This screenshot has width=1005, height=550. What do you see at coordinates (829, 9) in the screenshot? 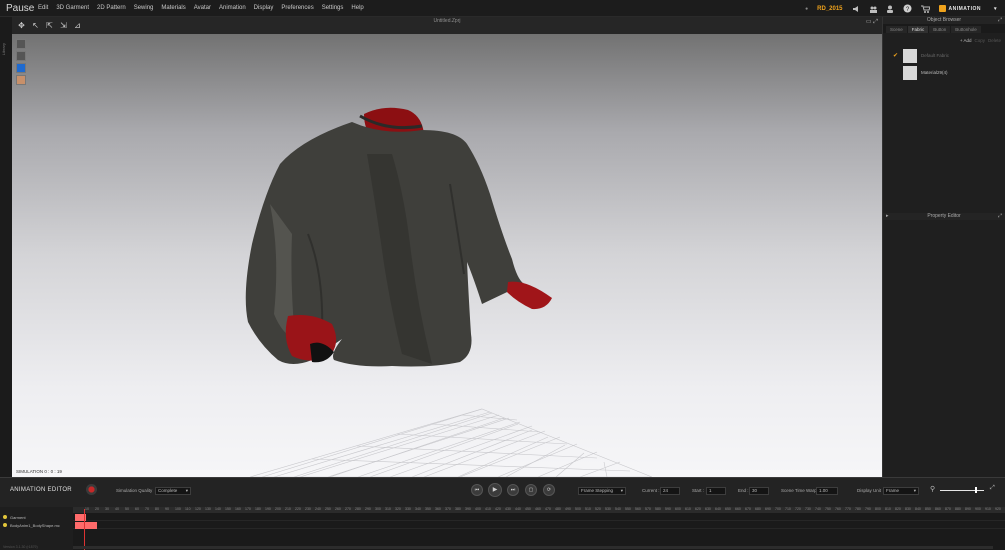
I see `user-name: RD_2015` at bounding box center [829, 9].